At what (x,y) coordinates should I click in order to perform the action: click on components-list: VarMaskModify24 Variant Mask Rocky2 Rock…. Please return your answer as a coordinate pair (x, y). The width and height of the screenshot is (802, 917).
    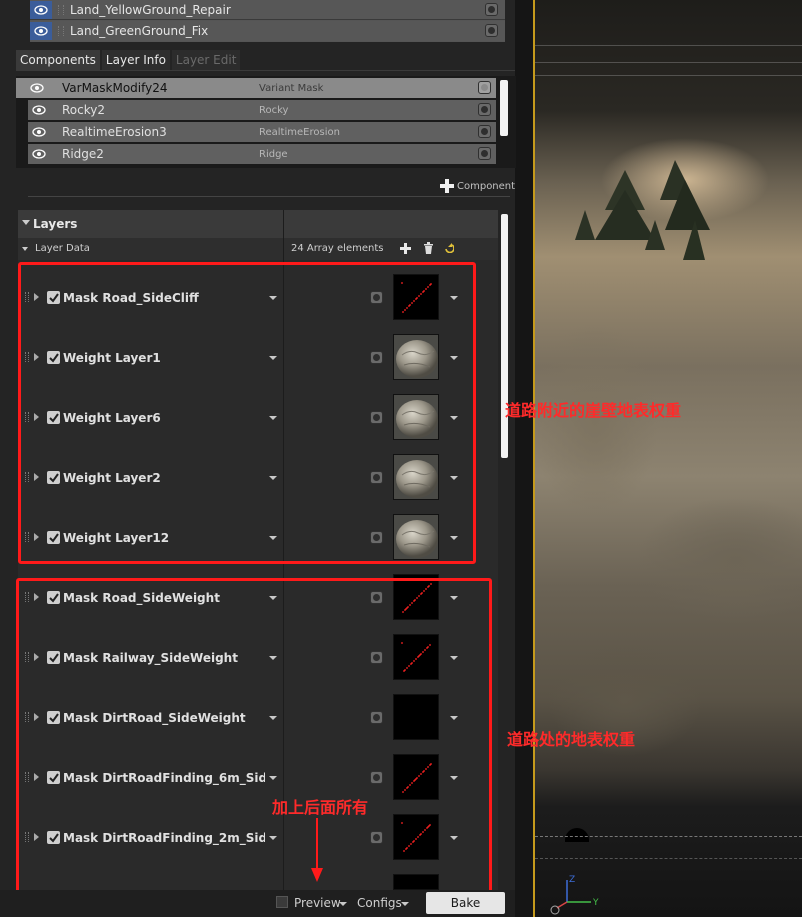
    Looking at the image, I should click on (266, 122).